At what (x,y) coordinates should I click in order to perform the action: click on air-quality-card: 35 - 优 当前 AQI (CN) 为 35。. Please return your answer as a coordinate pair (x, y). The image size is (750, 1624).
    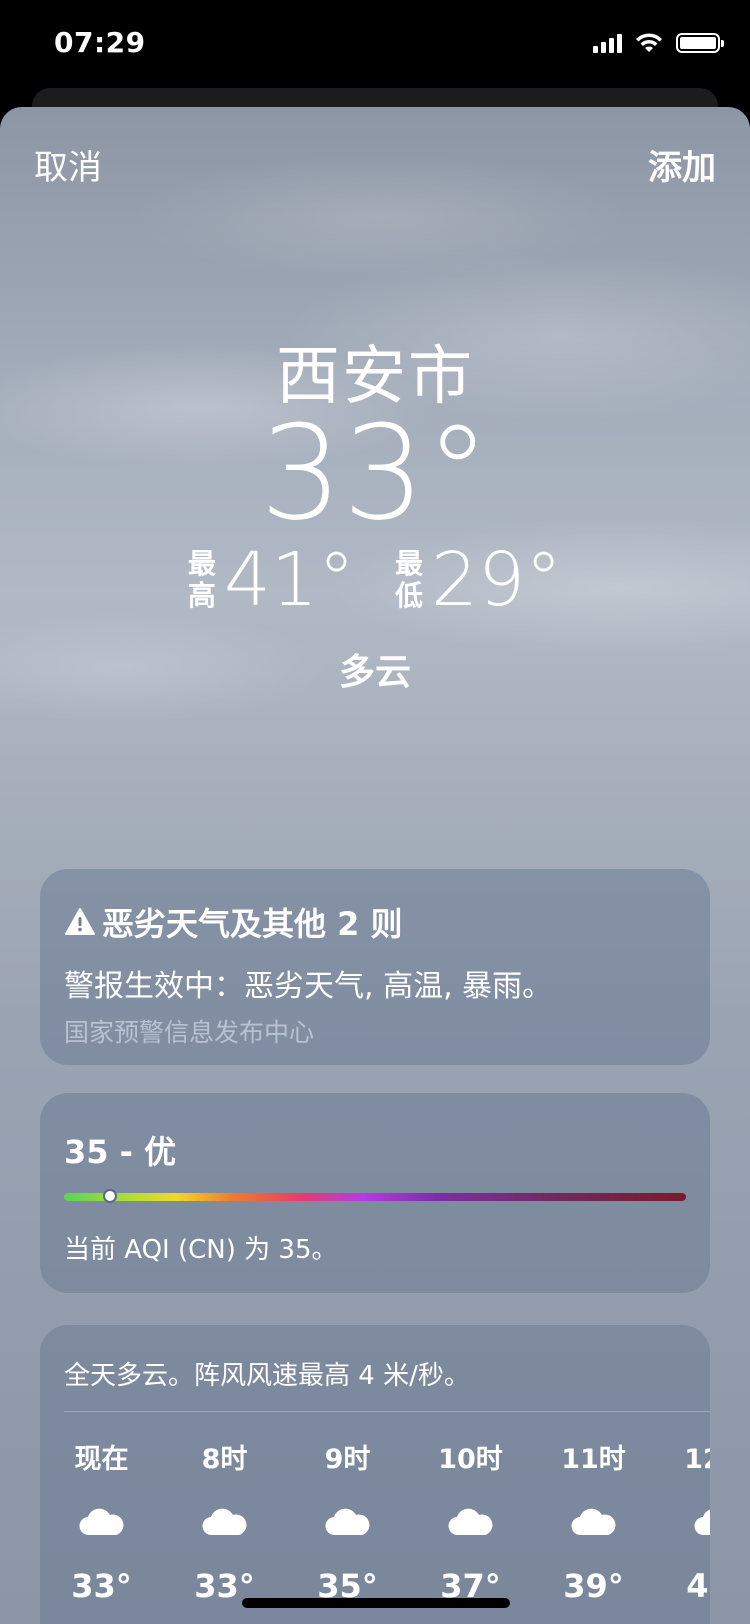
    Looking at the image, I should click on (375, 1193).